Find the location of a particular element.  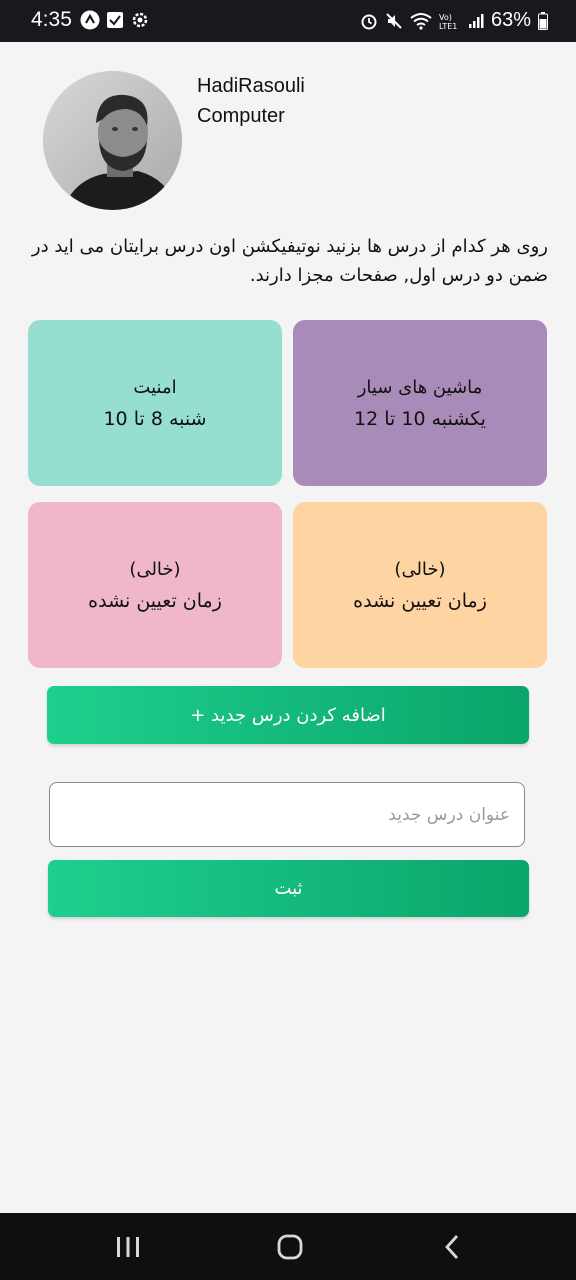

course-title-input is located at coordinates (287, 814).